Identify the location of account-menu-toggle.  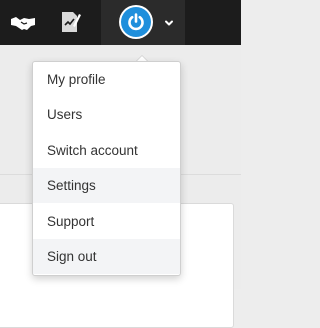
(143, 22).